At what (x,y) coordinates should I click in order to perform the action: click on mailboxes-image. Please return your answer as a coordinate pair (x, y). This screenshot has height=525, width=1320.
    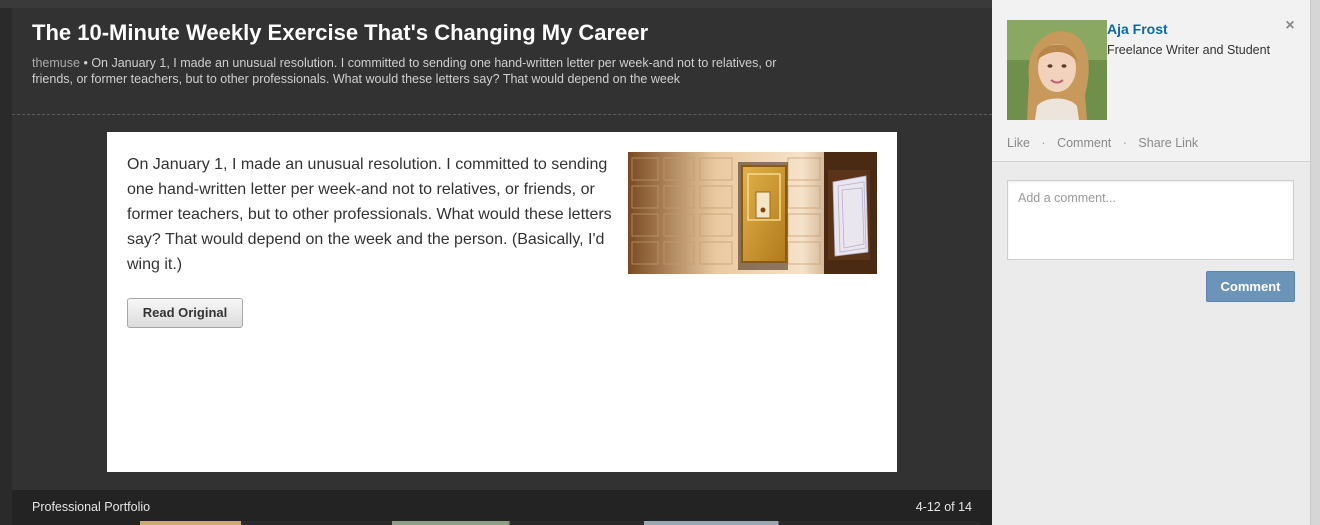
    Looking at the image, I should click on (752, 213).